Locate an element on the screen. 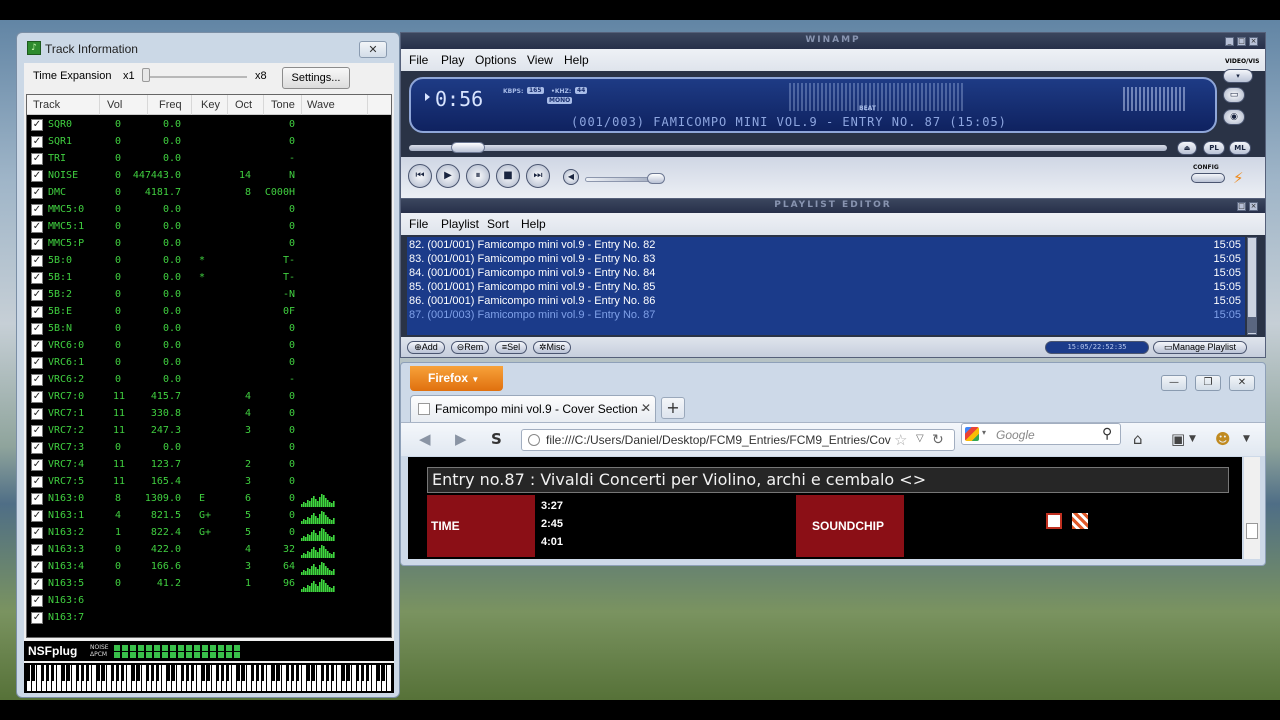 This screenshot has width=1280, height=720. track-row: ✓ TRI 0 0.0 - is located at coordinates (209, 159).